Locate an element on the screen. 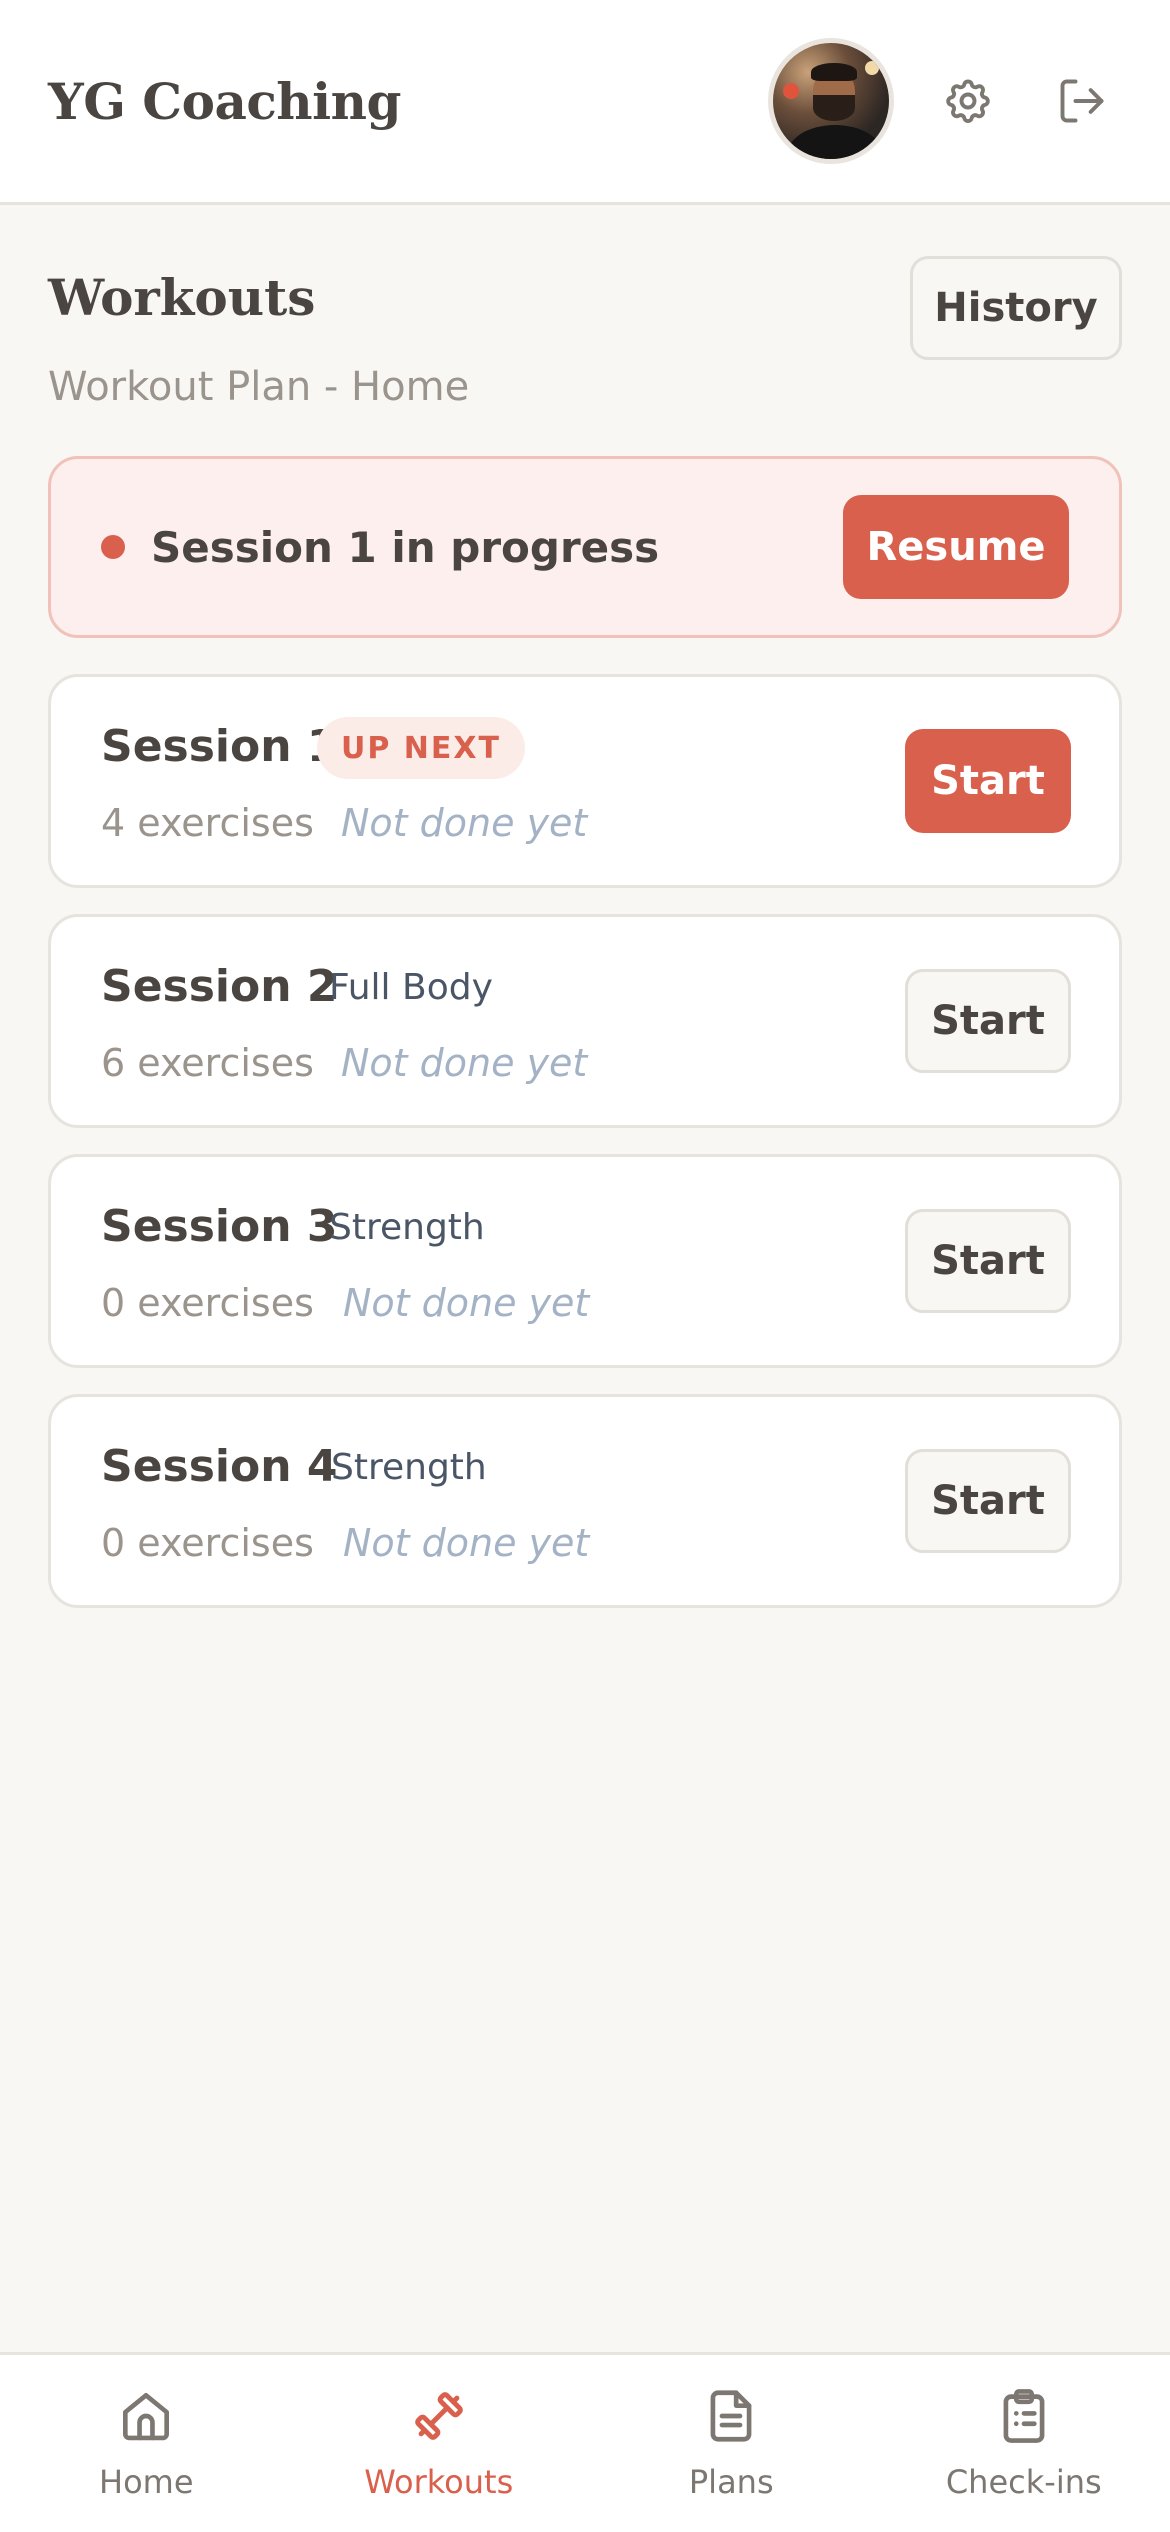  progress-dot-icon is located at coordinates (113, 547).